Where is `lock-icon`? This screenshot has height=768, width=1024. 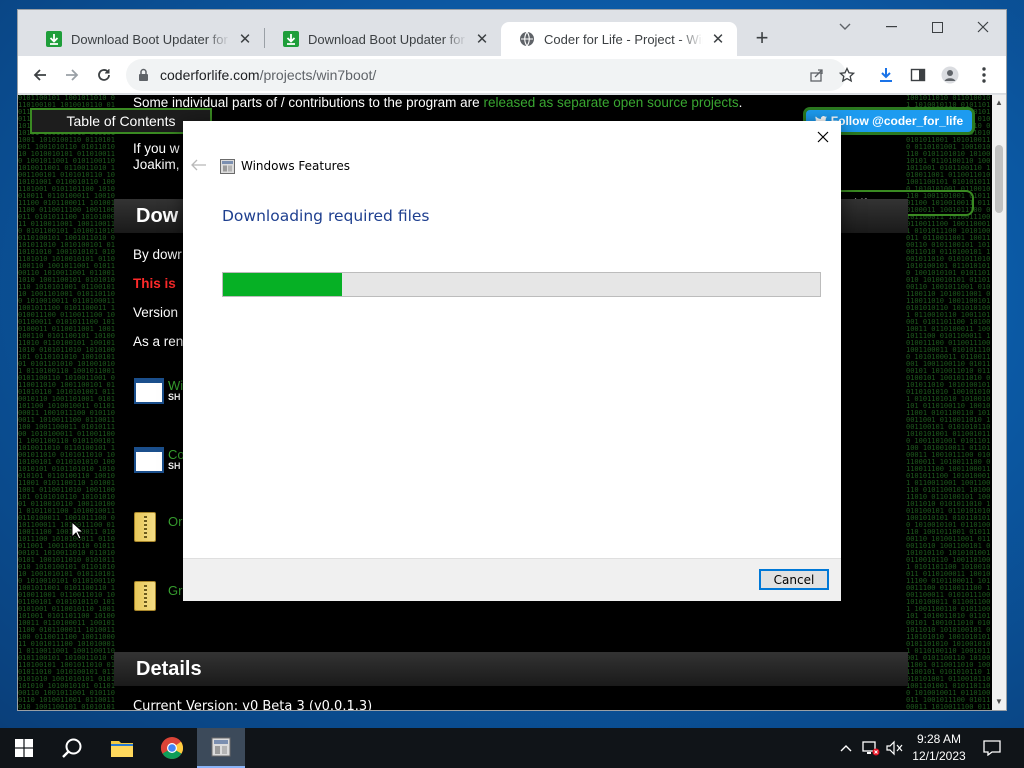 lock-icon is located at coordinates (145, 75).